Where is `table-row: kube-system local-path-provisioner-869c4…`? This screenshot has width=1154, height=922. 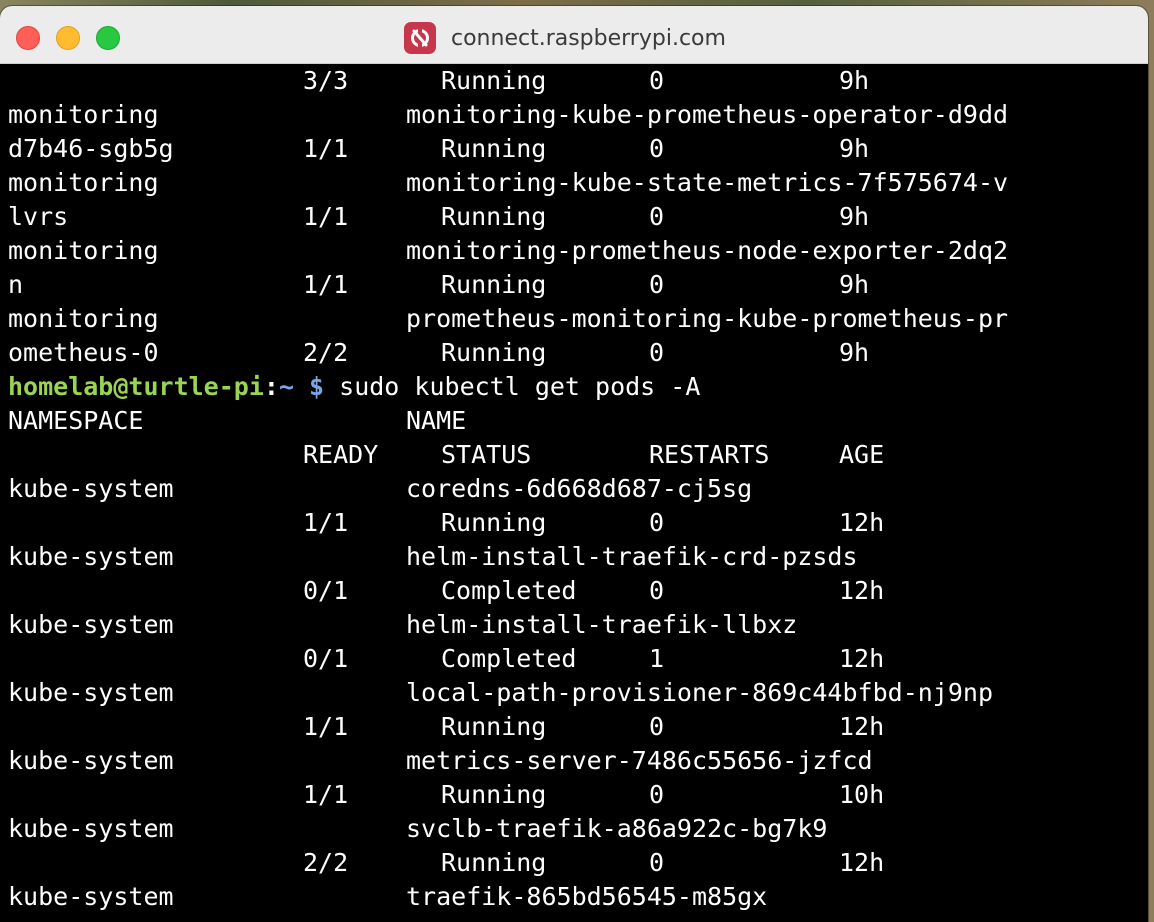
table-row: kube-system local-path-provisioner-869c4… is located at coordinates (578, 693).